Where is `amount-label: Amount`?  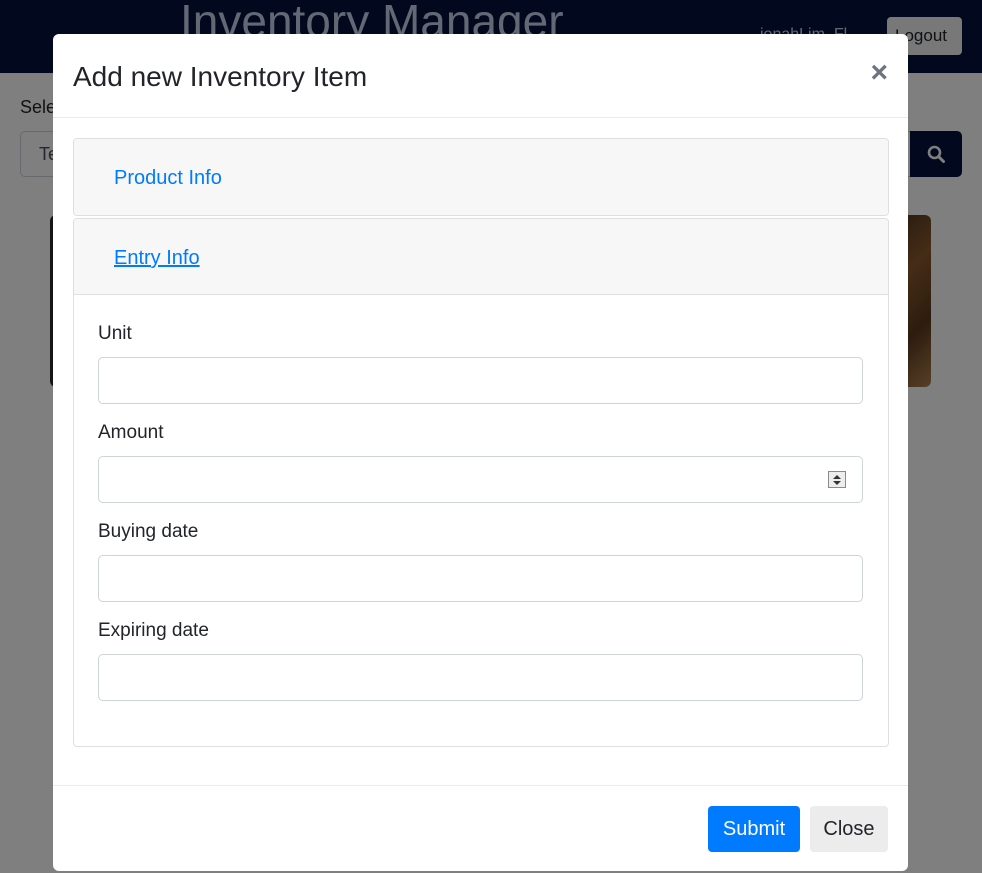
amount-label: Amount is located at coordinates (131, 432).